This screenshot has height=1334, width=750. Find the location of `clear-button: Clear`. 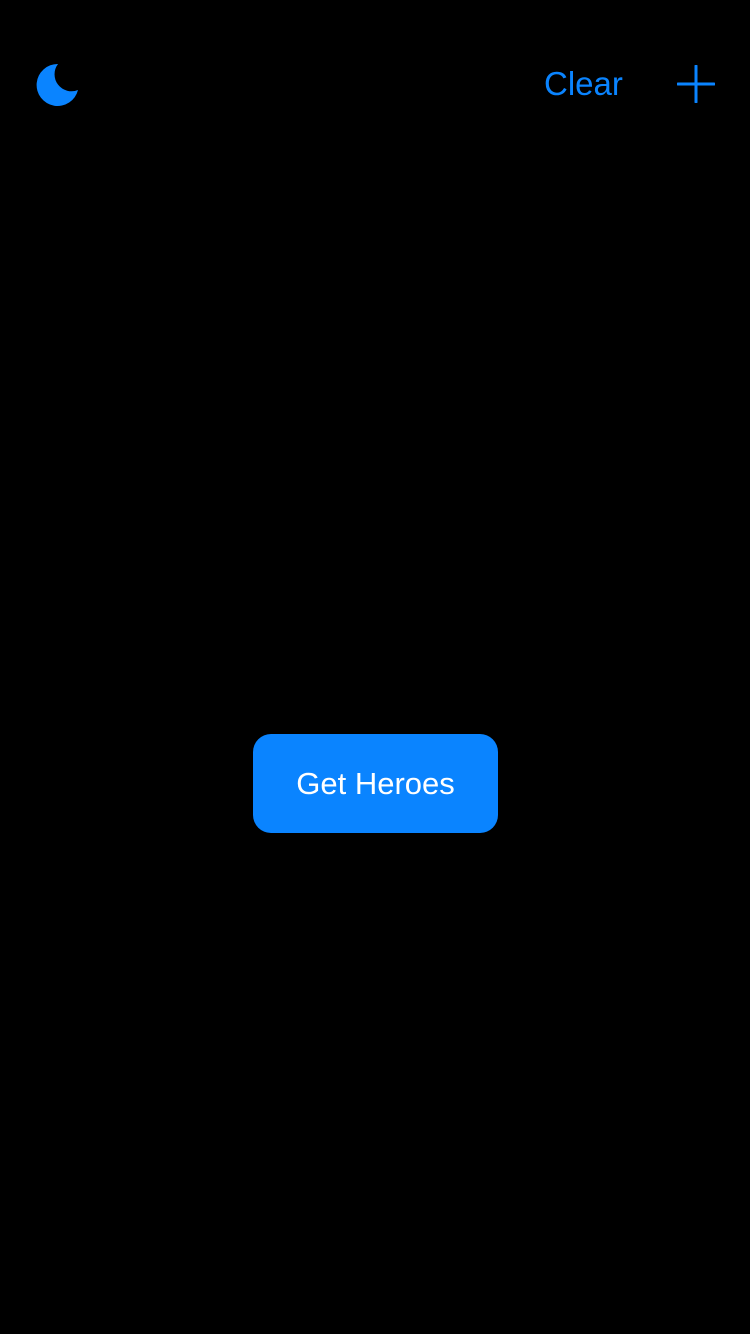

clear-button: Clear is located at coordinates (583, 84).